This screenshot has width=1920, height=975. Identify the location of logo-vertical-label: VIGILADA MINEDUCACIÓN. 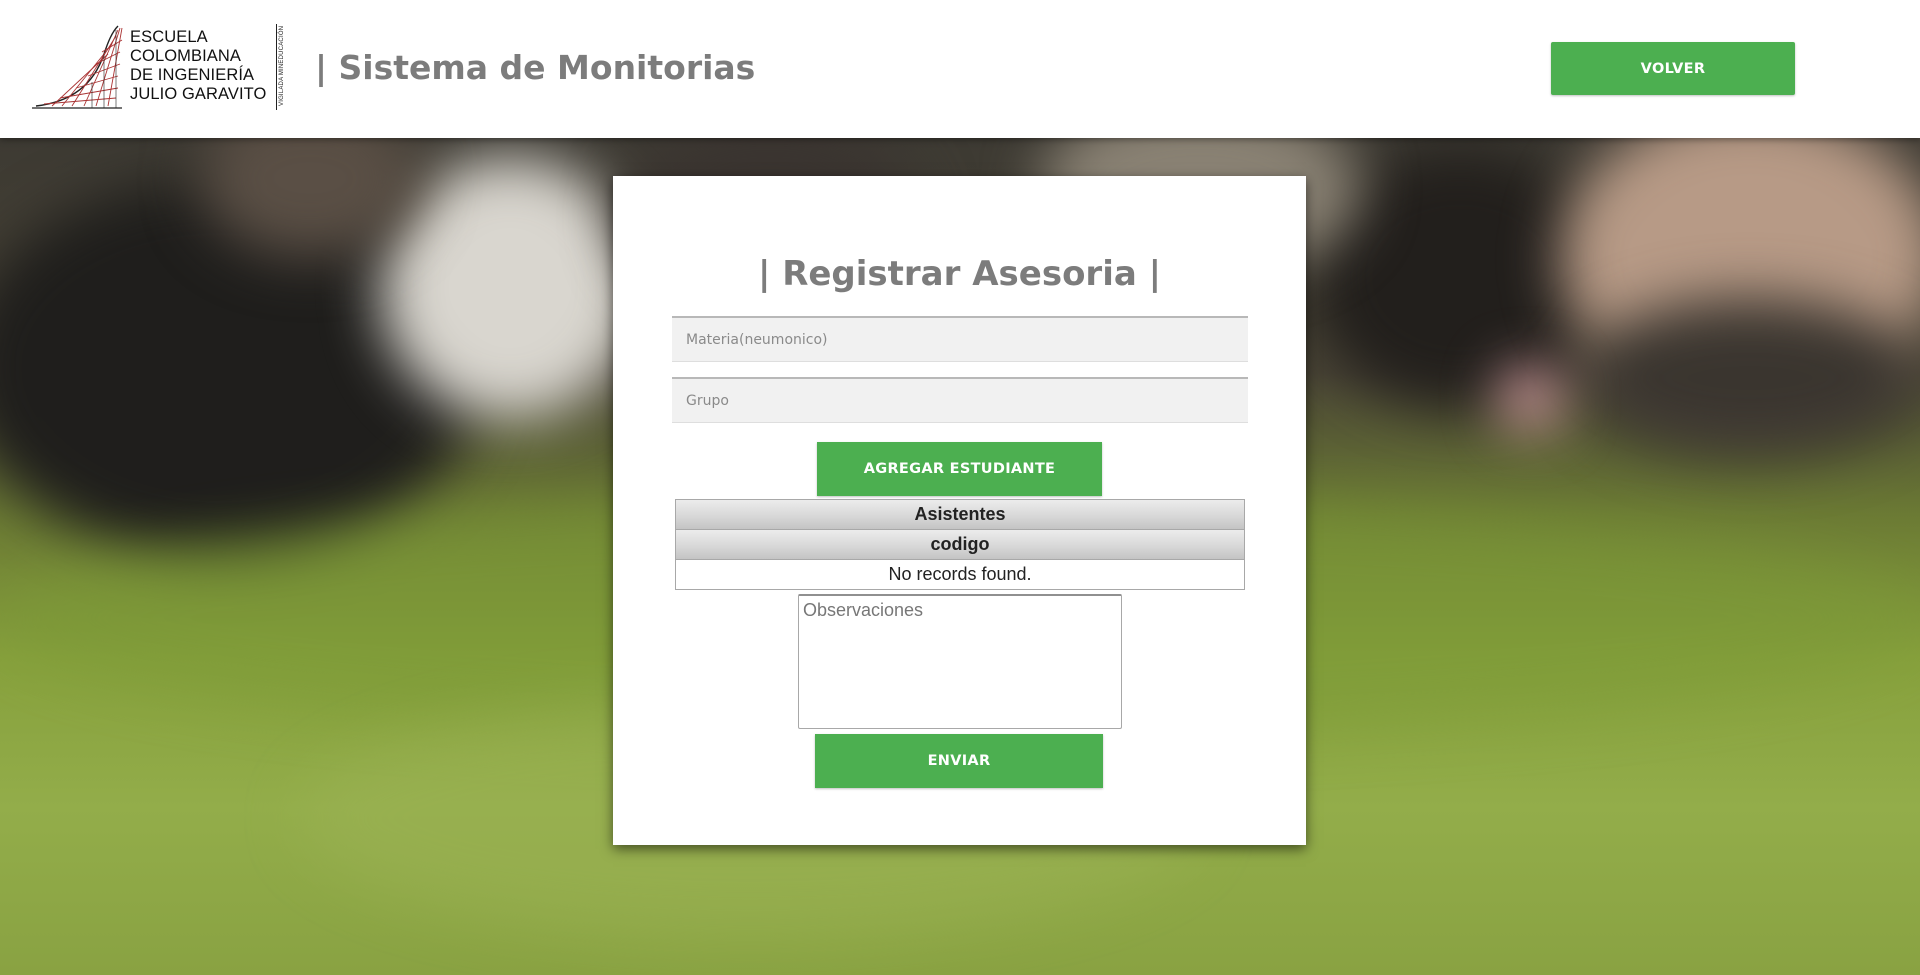
(281, 67).